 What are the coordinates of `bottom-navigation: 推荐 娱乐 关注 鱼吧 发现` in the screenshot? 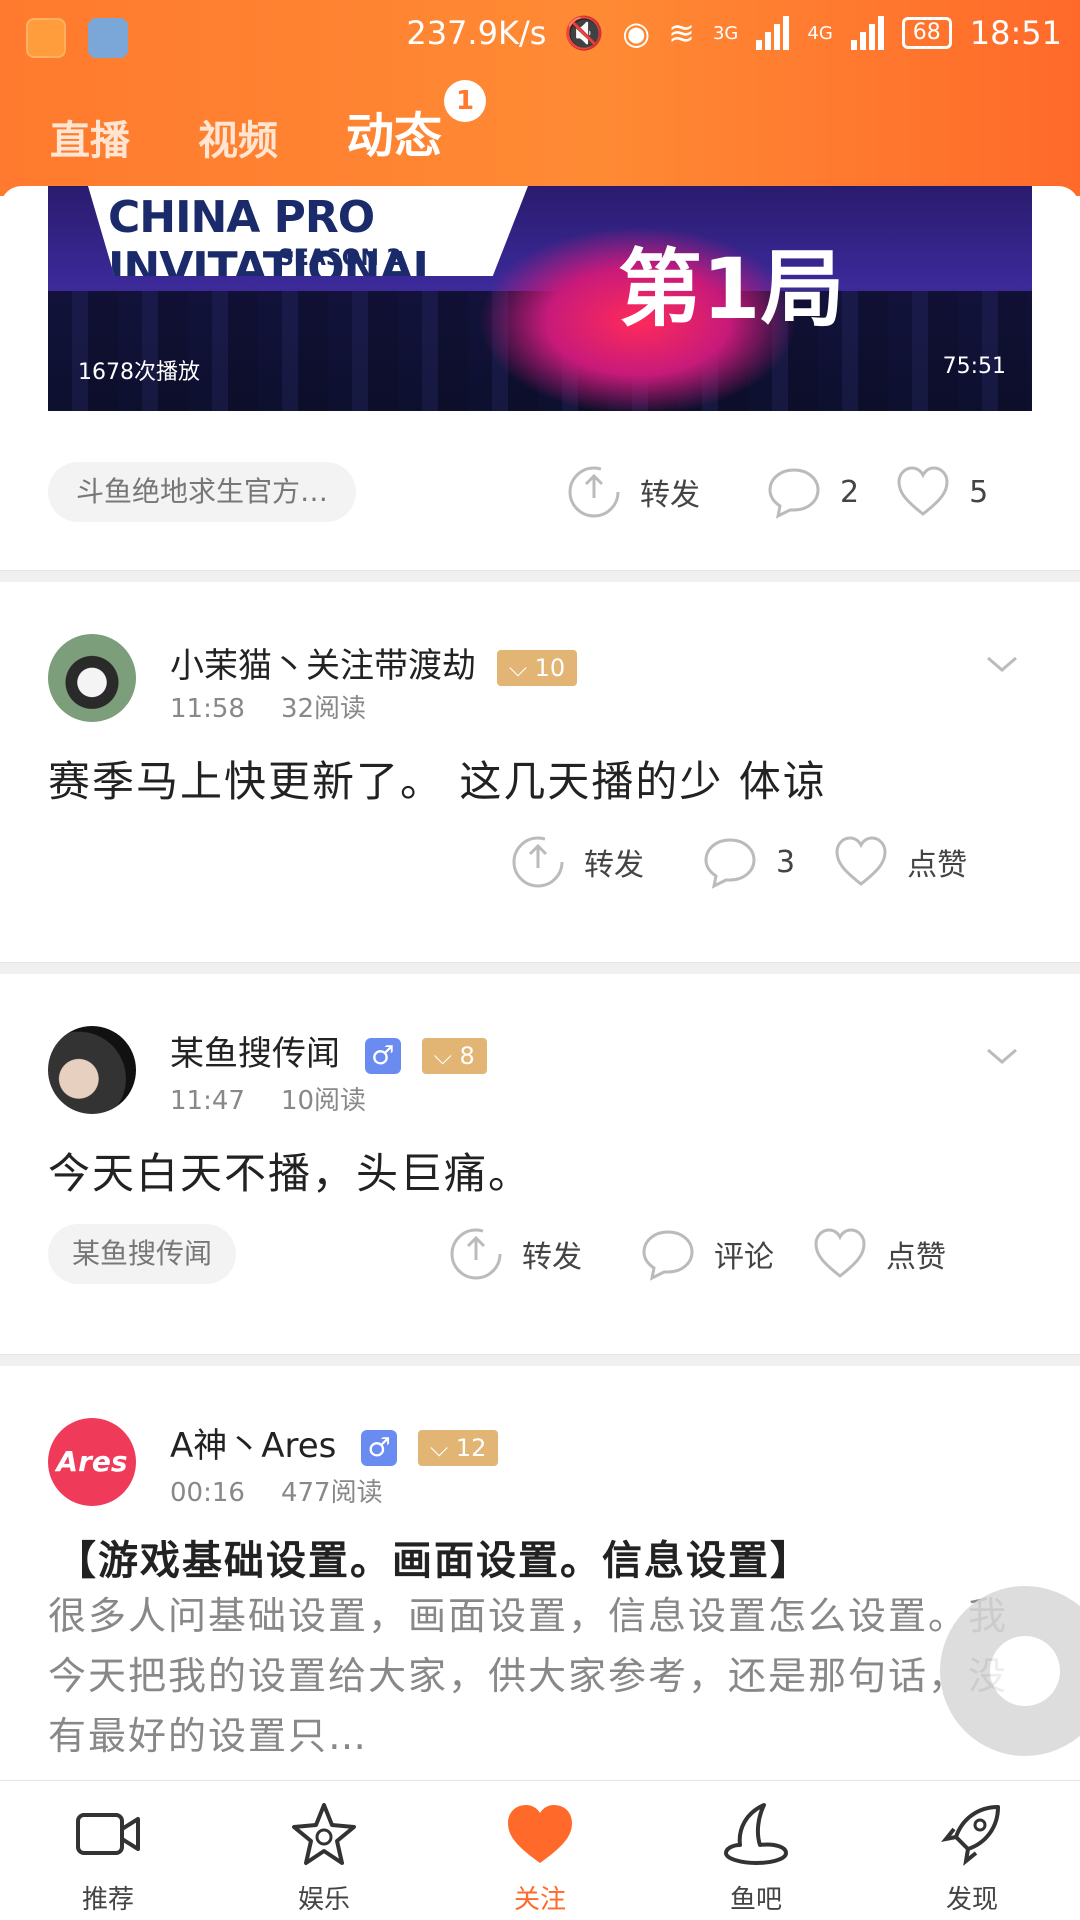 It's located at (540, 1850).